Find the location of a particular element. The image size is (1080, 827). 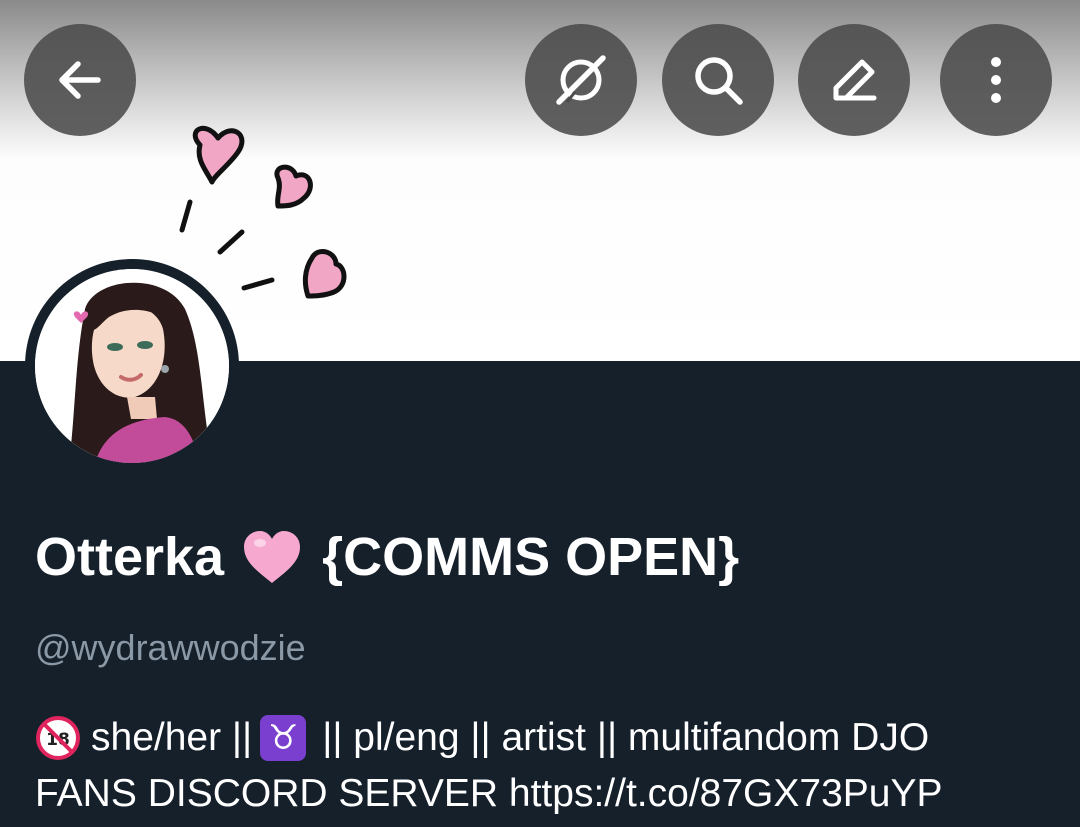

search-icon is located at coordinates (719, 81).